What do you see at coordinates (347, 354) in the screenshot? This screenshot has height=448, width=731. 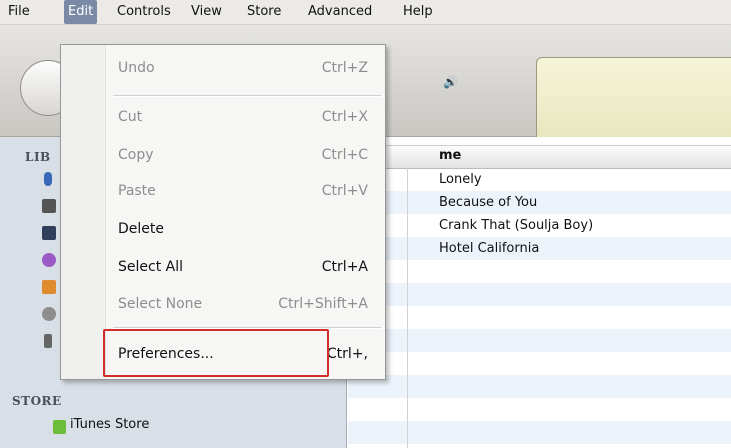 I see `menu-item-shortcut: Ctrl+,` at bounding box center [347, 354].